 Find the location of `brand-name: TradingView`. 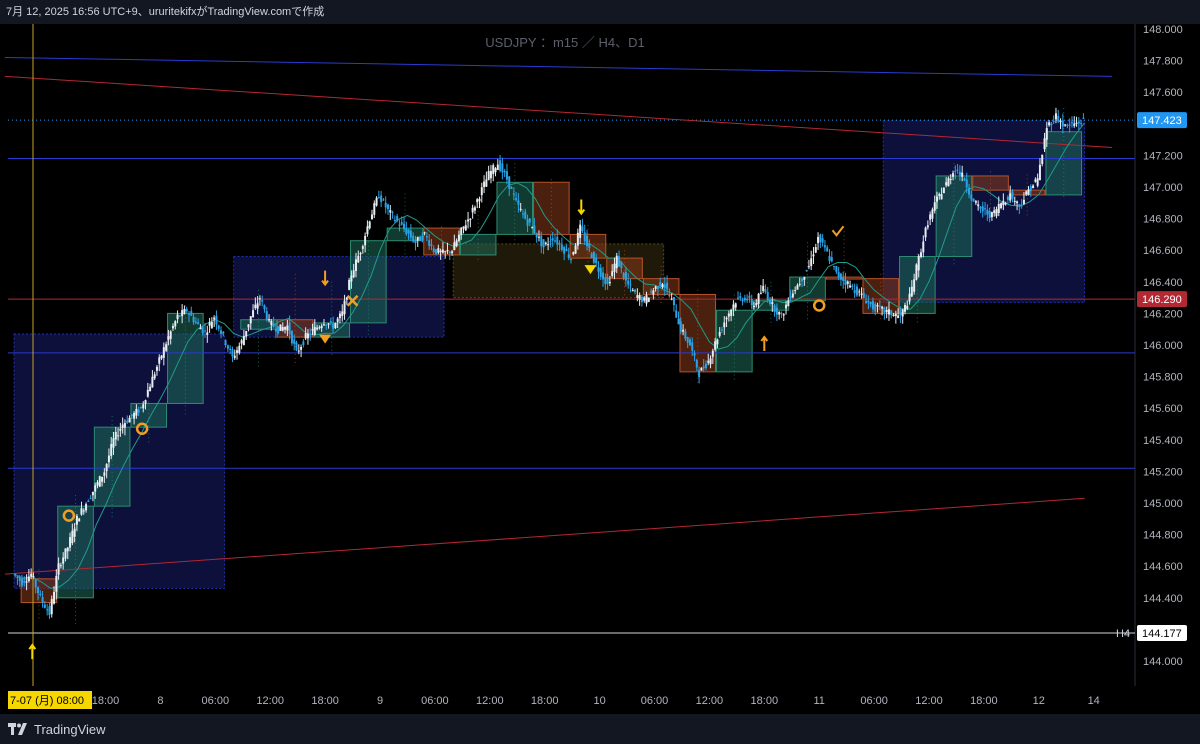

brand-name: TradingView is located at coordinates (70, 729).